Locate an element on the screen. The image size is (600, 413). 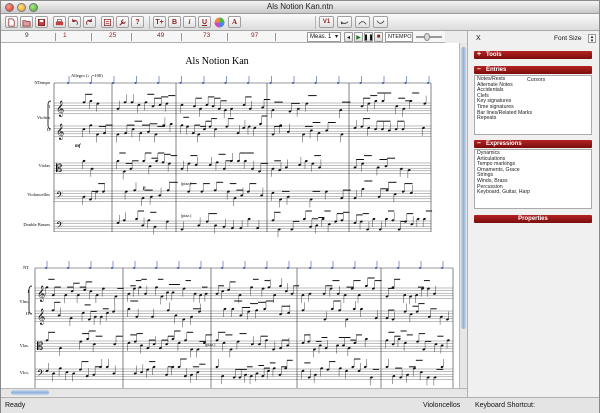
new-document-button is located at coordinates (11, 22).